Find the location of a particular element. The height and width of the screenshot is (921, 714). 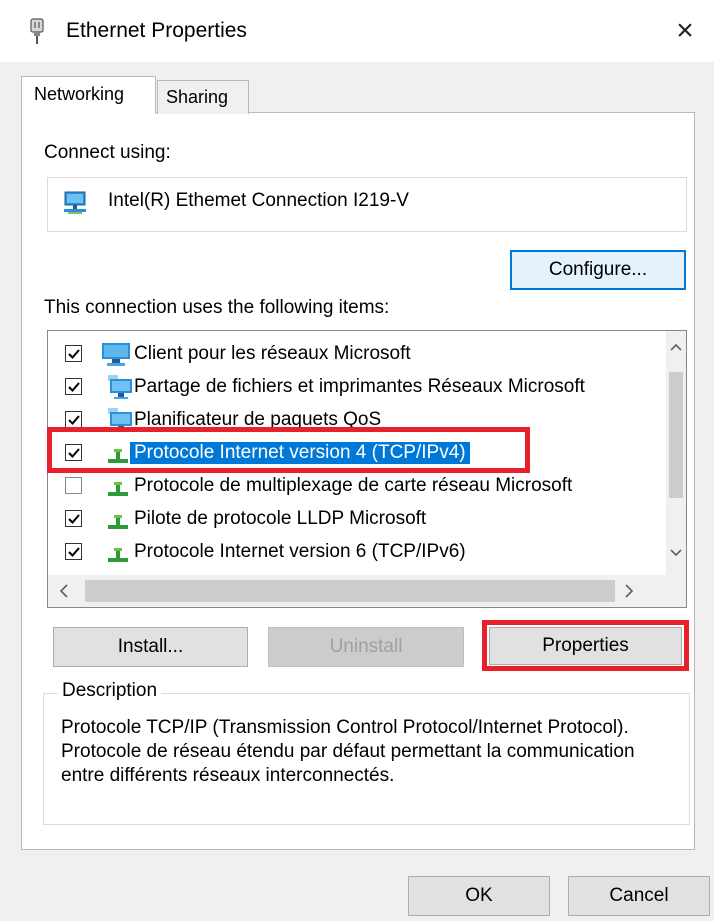

cancel-button: Cancel is located at coordinates (639, 896).